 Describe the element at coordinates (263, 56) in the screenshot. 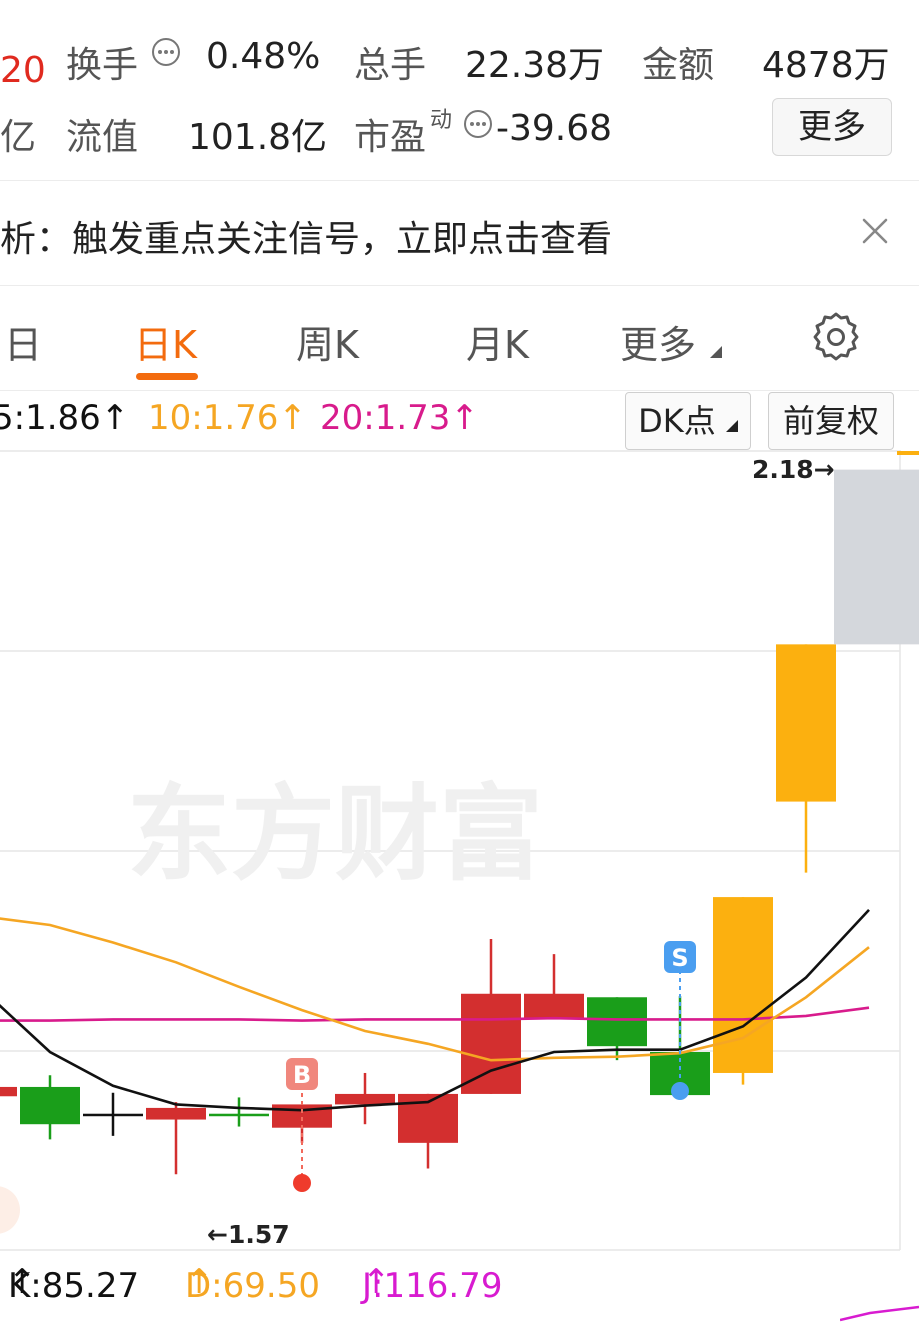

I see `turnover-value: 0.48%` at that location.